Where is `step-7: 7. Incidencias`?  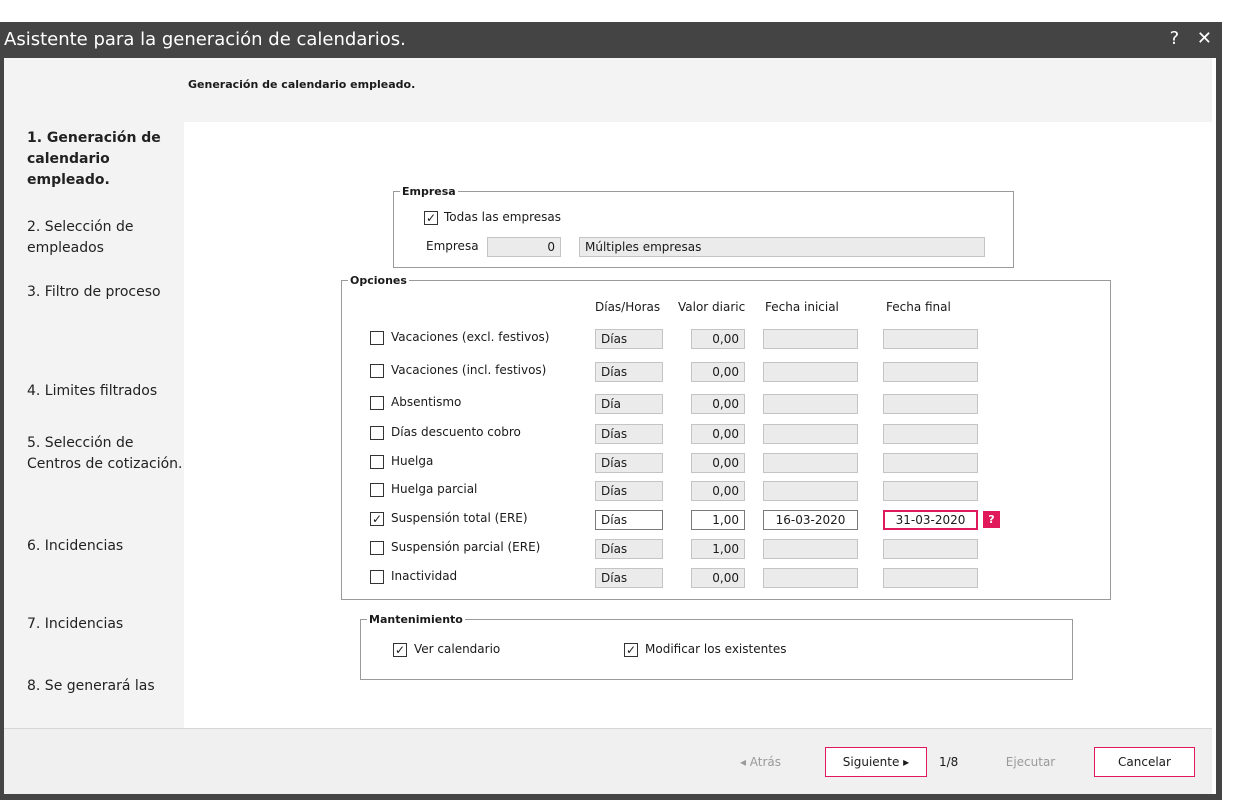 step-7: 7. Incidencias is located at coordinates (75, 624).